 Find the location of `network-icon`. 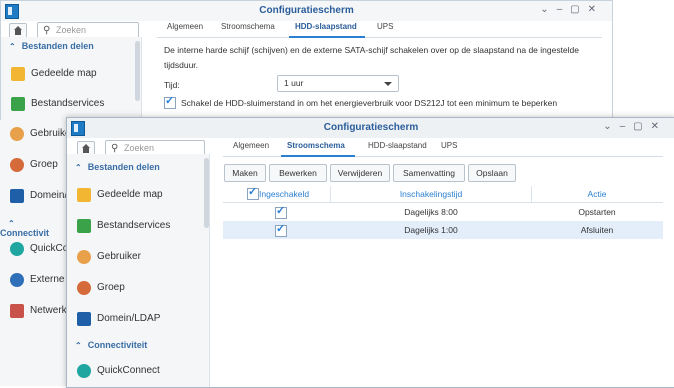

network-icon is located at coordinates (17, 311).